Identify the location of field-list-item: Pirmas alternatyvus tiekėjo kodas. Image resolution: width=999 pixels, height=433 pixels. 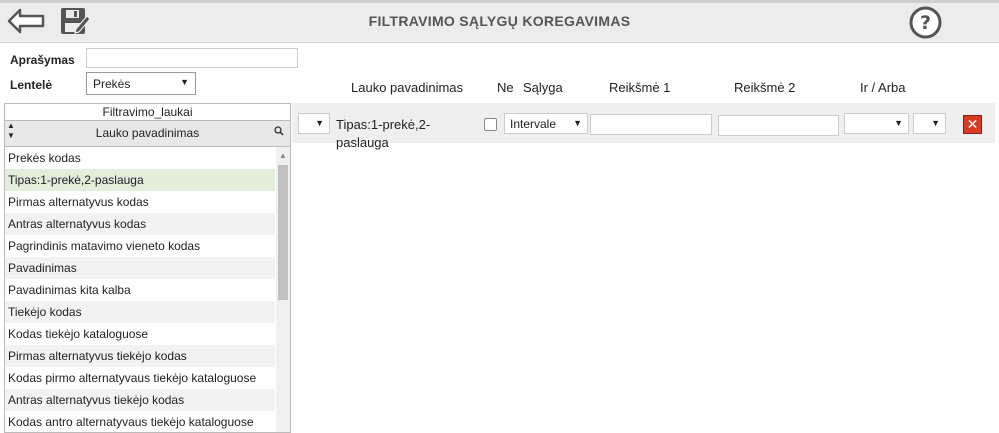
(140, 356).